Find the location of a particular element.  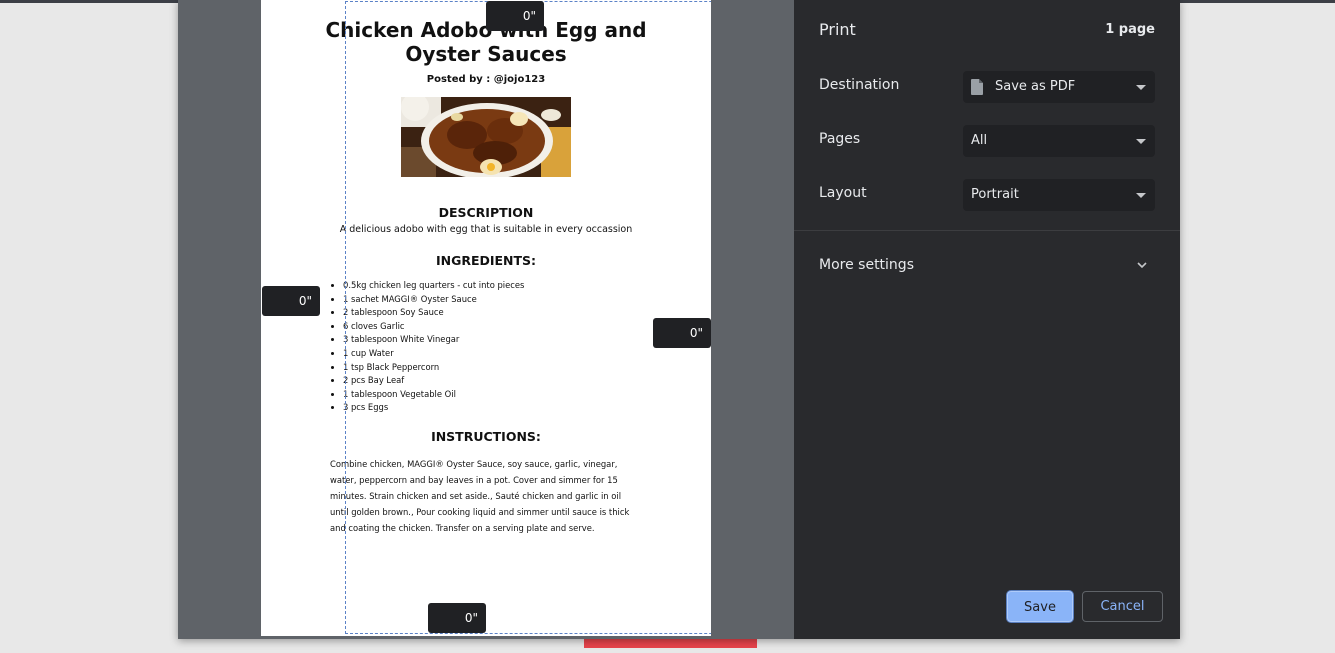

list-item: 1 tsp Black Peppercorn is located at coordinates (433, 368).